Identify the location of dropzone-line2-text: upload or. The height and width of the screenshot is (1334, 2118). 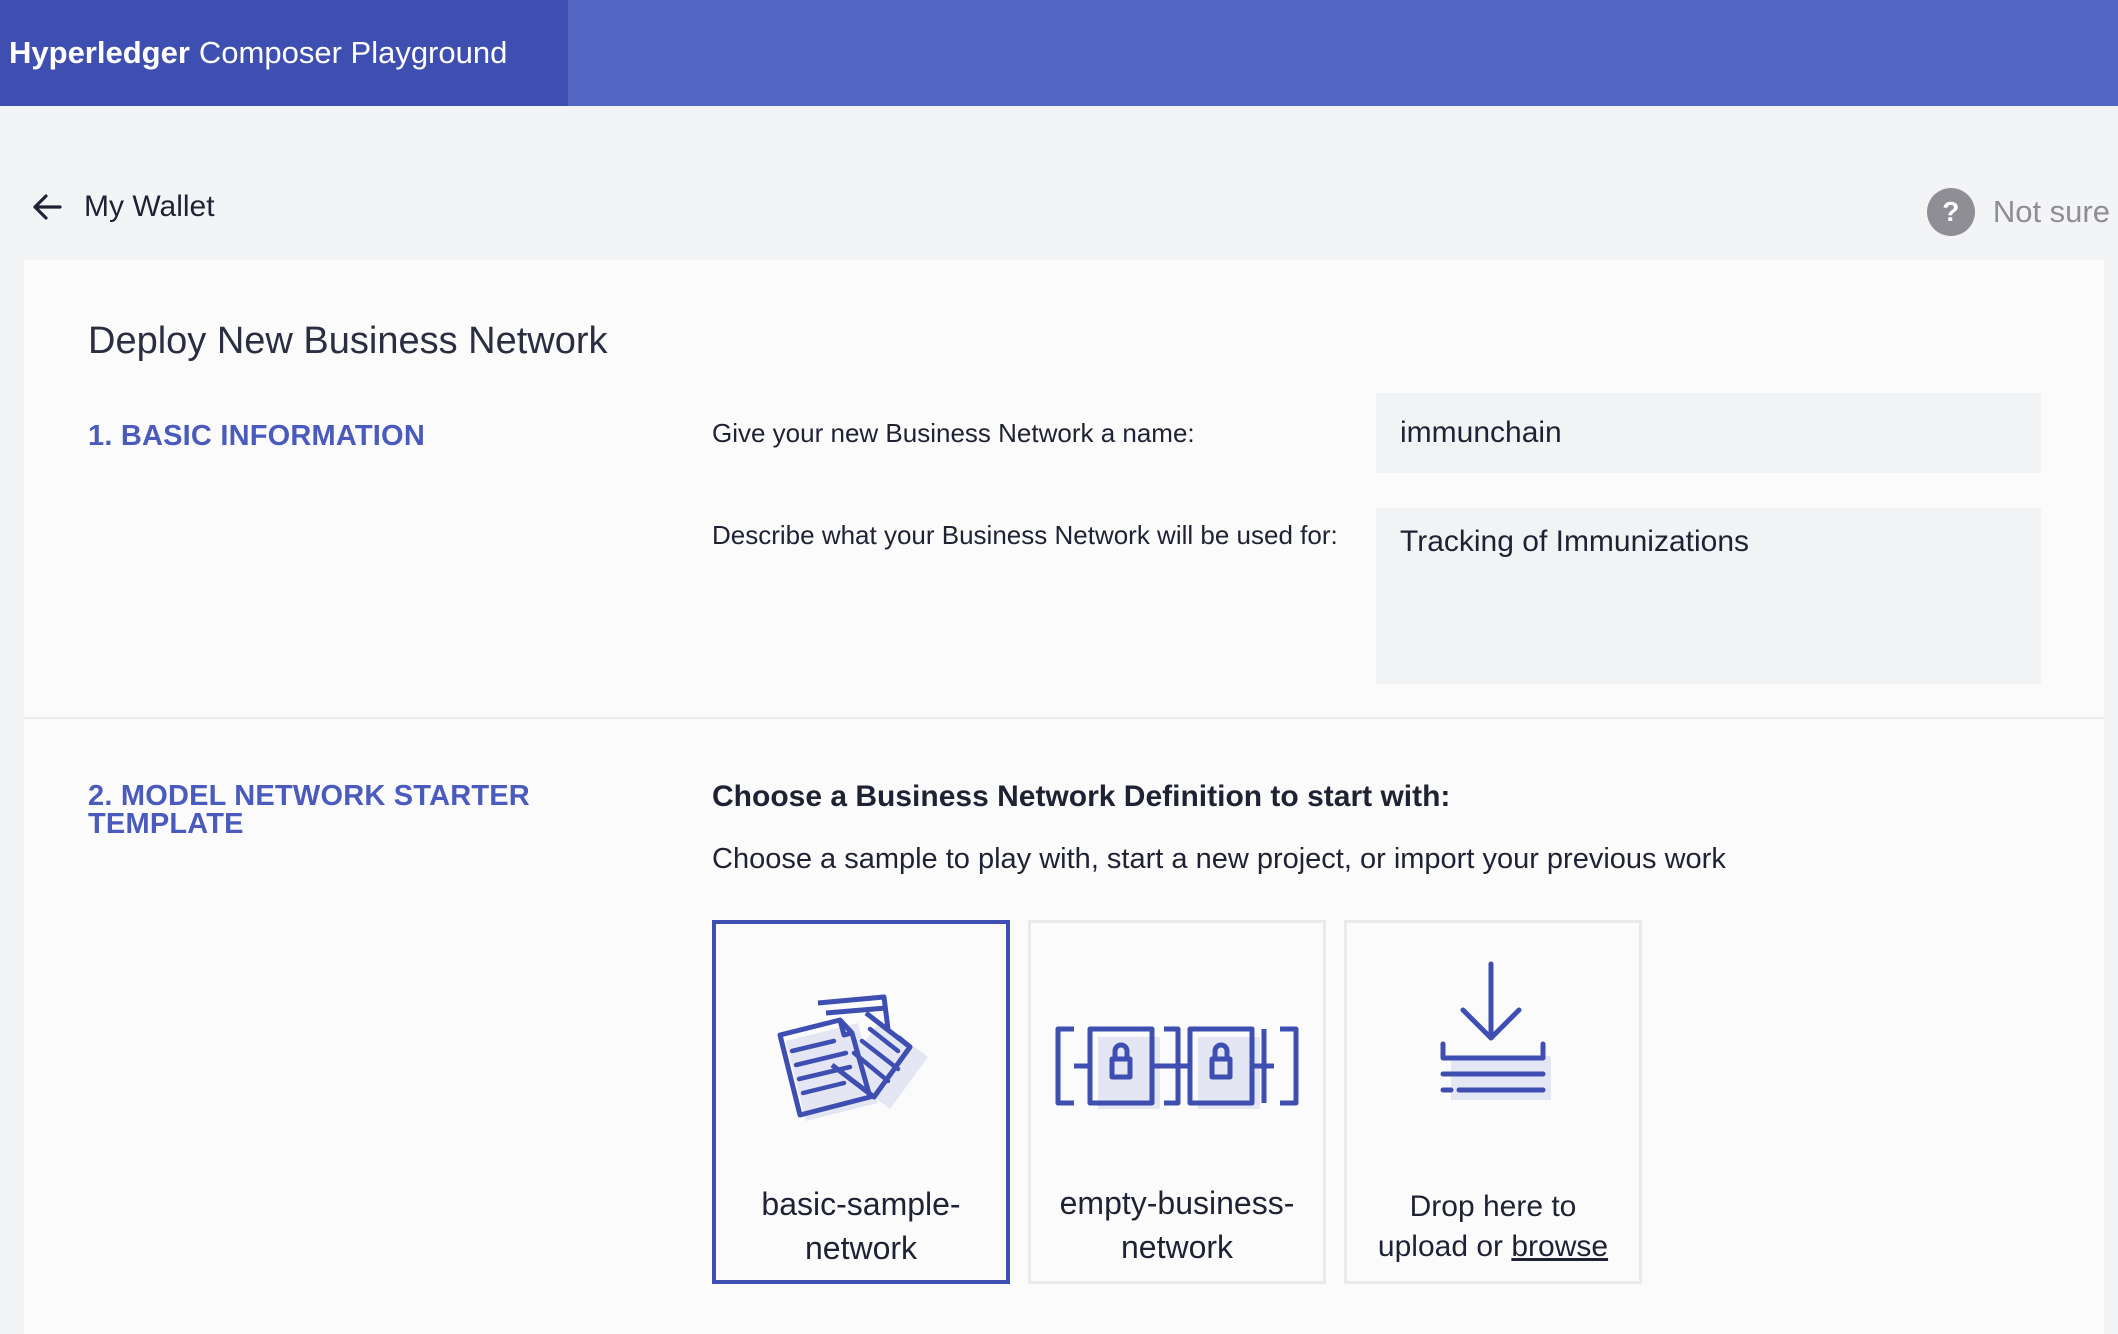
(1444, 1246).